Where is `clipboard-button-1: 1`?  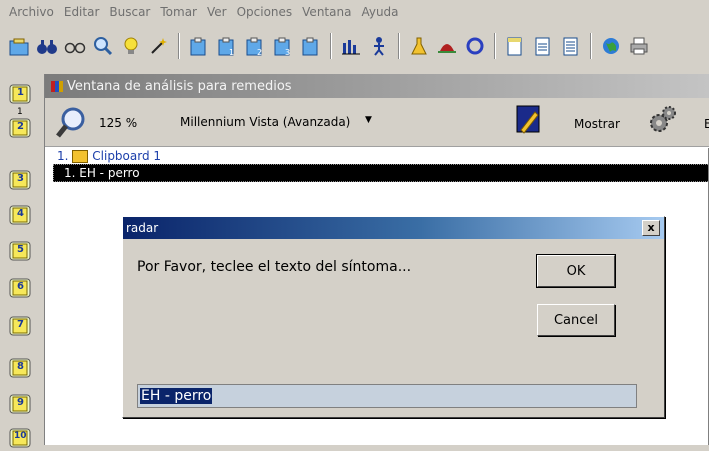 clipboard-button-1: 1 is located at coordinates (20, 94).